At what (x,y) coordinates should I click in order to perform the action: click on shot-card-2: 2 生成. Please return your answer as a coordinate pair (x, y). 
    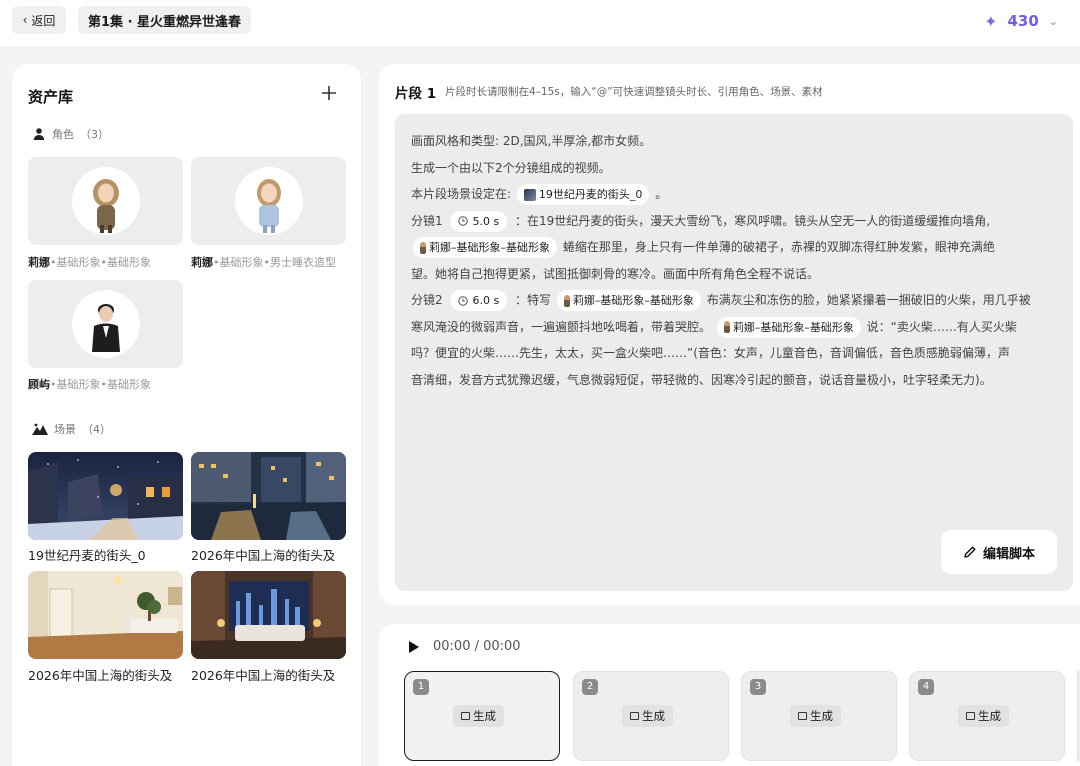
    Looking at the image, I should click on (651, 716).